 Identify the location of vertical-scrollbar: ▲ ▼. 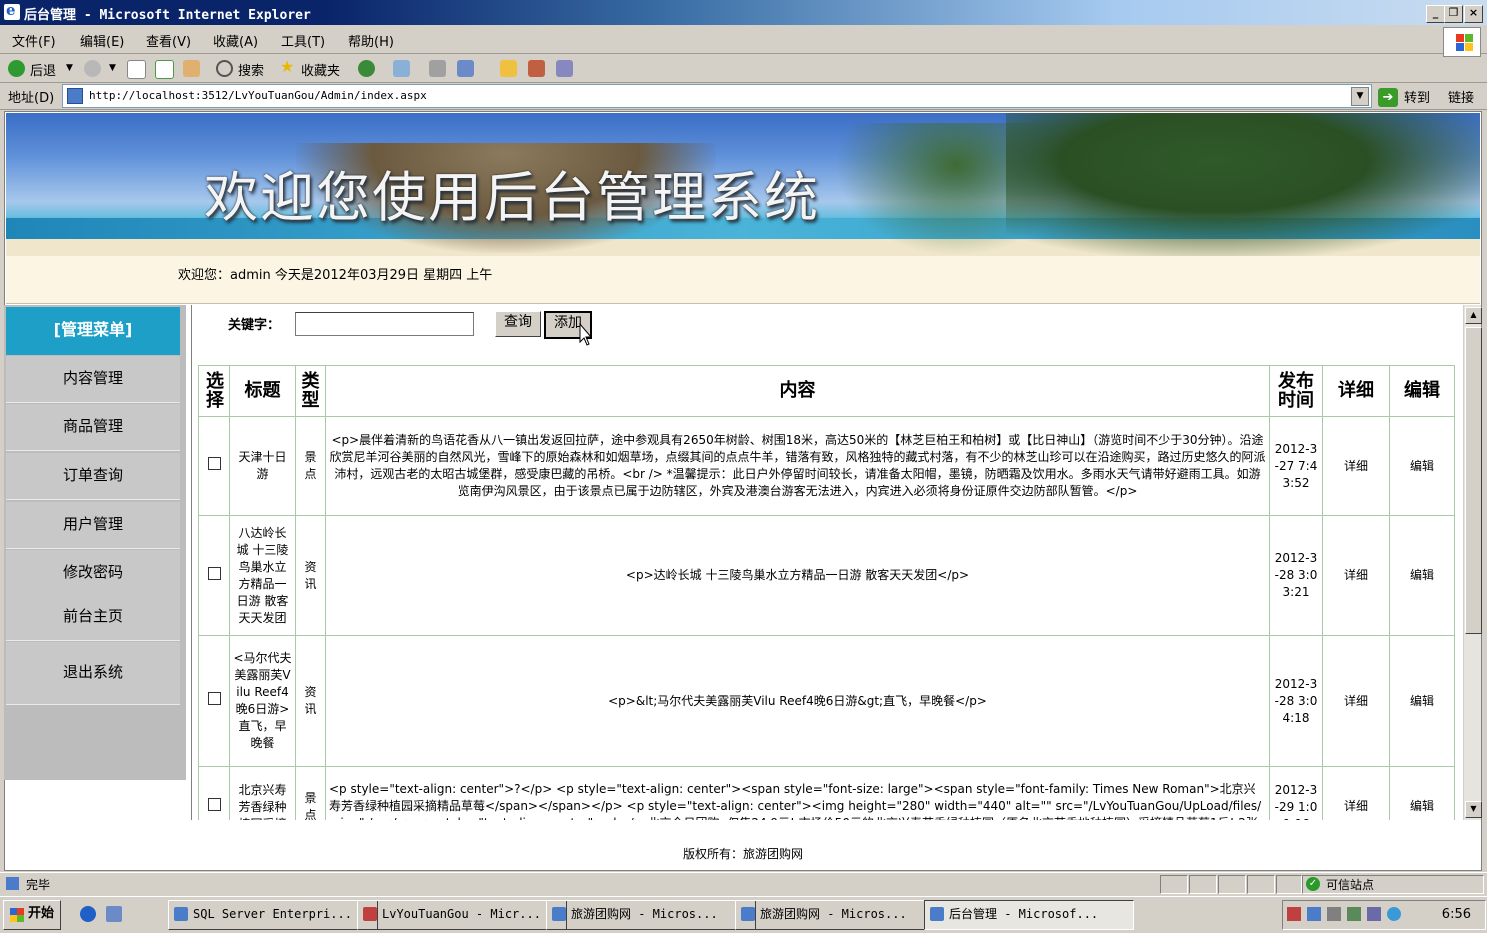
(1472, 562).